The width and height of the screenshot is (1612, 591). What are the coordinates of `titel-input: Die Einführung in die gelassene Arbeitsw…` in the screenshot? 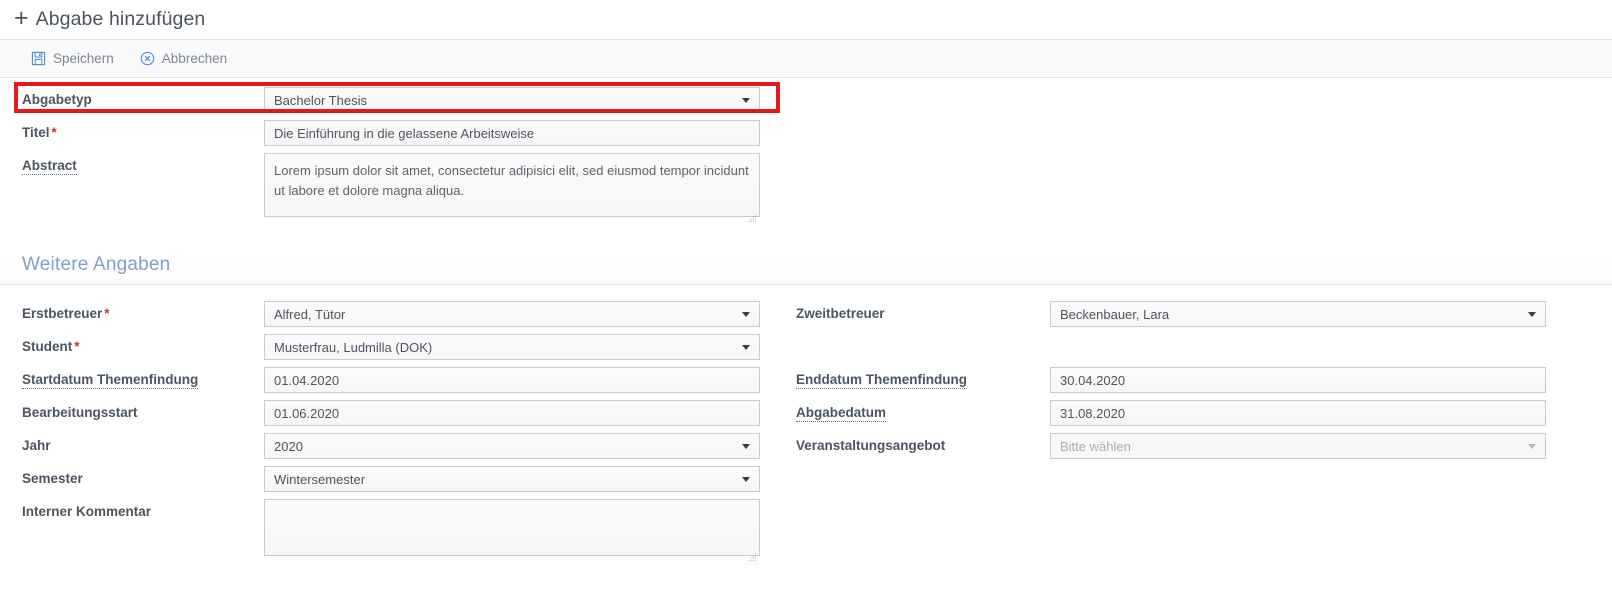 It's located at (512, 133).